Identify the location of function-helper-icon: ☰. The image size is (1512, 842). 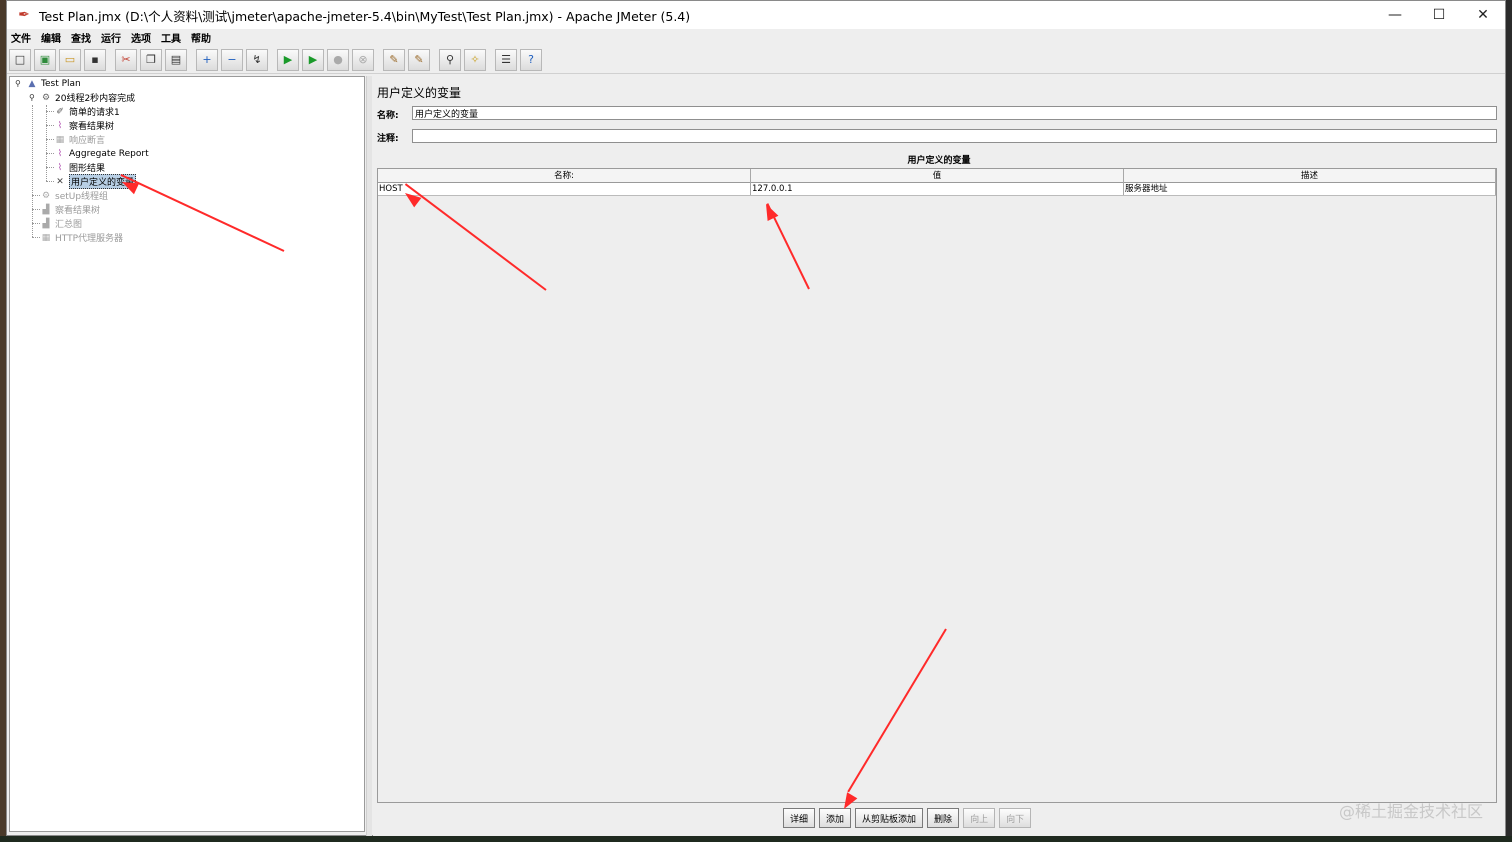
(506, 59).